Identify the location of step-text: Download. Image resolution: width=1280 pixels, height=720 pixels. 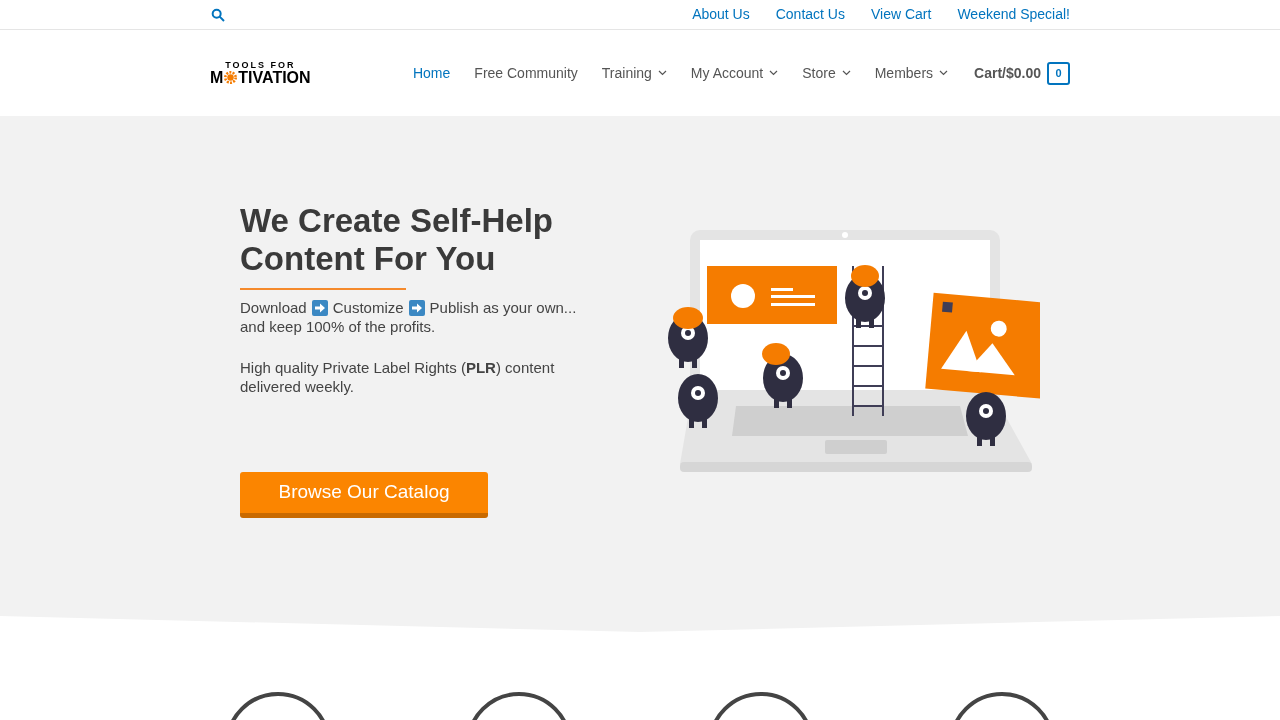
(273, 307).